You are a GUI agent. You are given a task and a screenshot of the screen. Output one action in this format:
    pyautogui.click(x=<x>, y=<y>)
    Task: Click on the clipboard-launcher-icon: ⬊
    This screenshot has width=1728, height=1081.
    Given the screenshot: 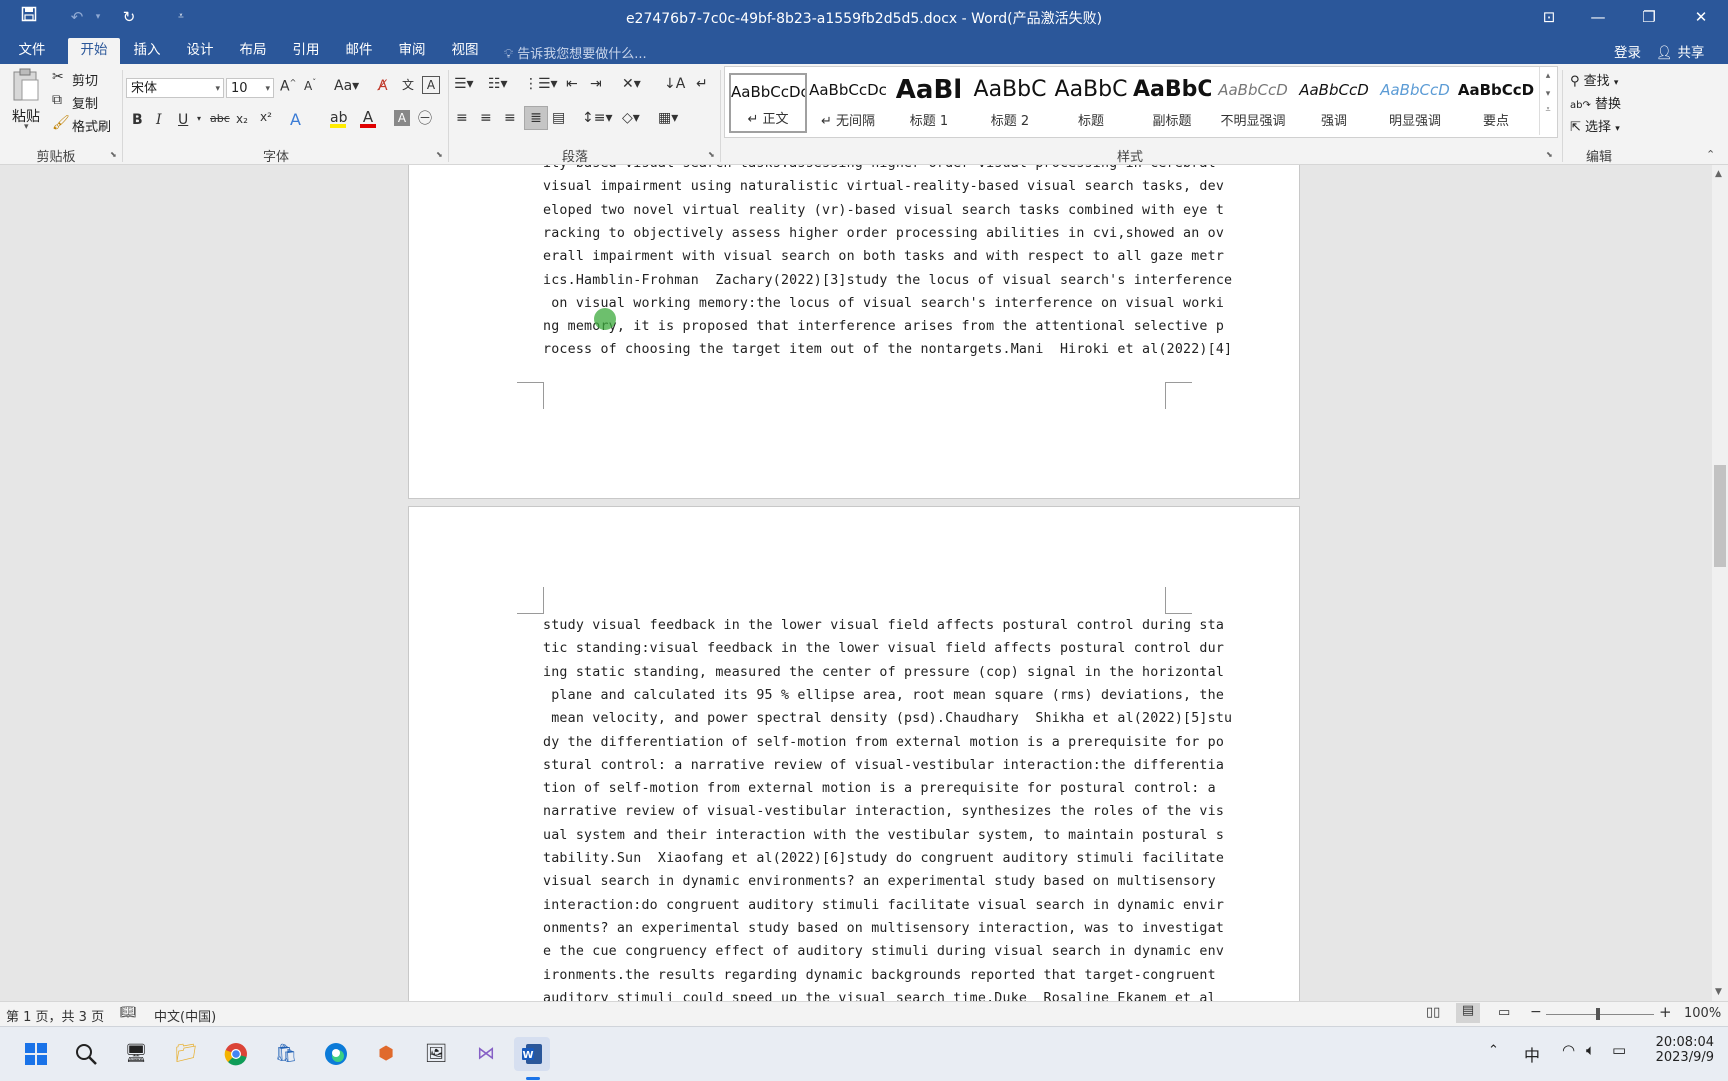 What is the action you would take?
    pyautogui.click(x=113, y=154)
    